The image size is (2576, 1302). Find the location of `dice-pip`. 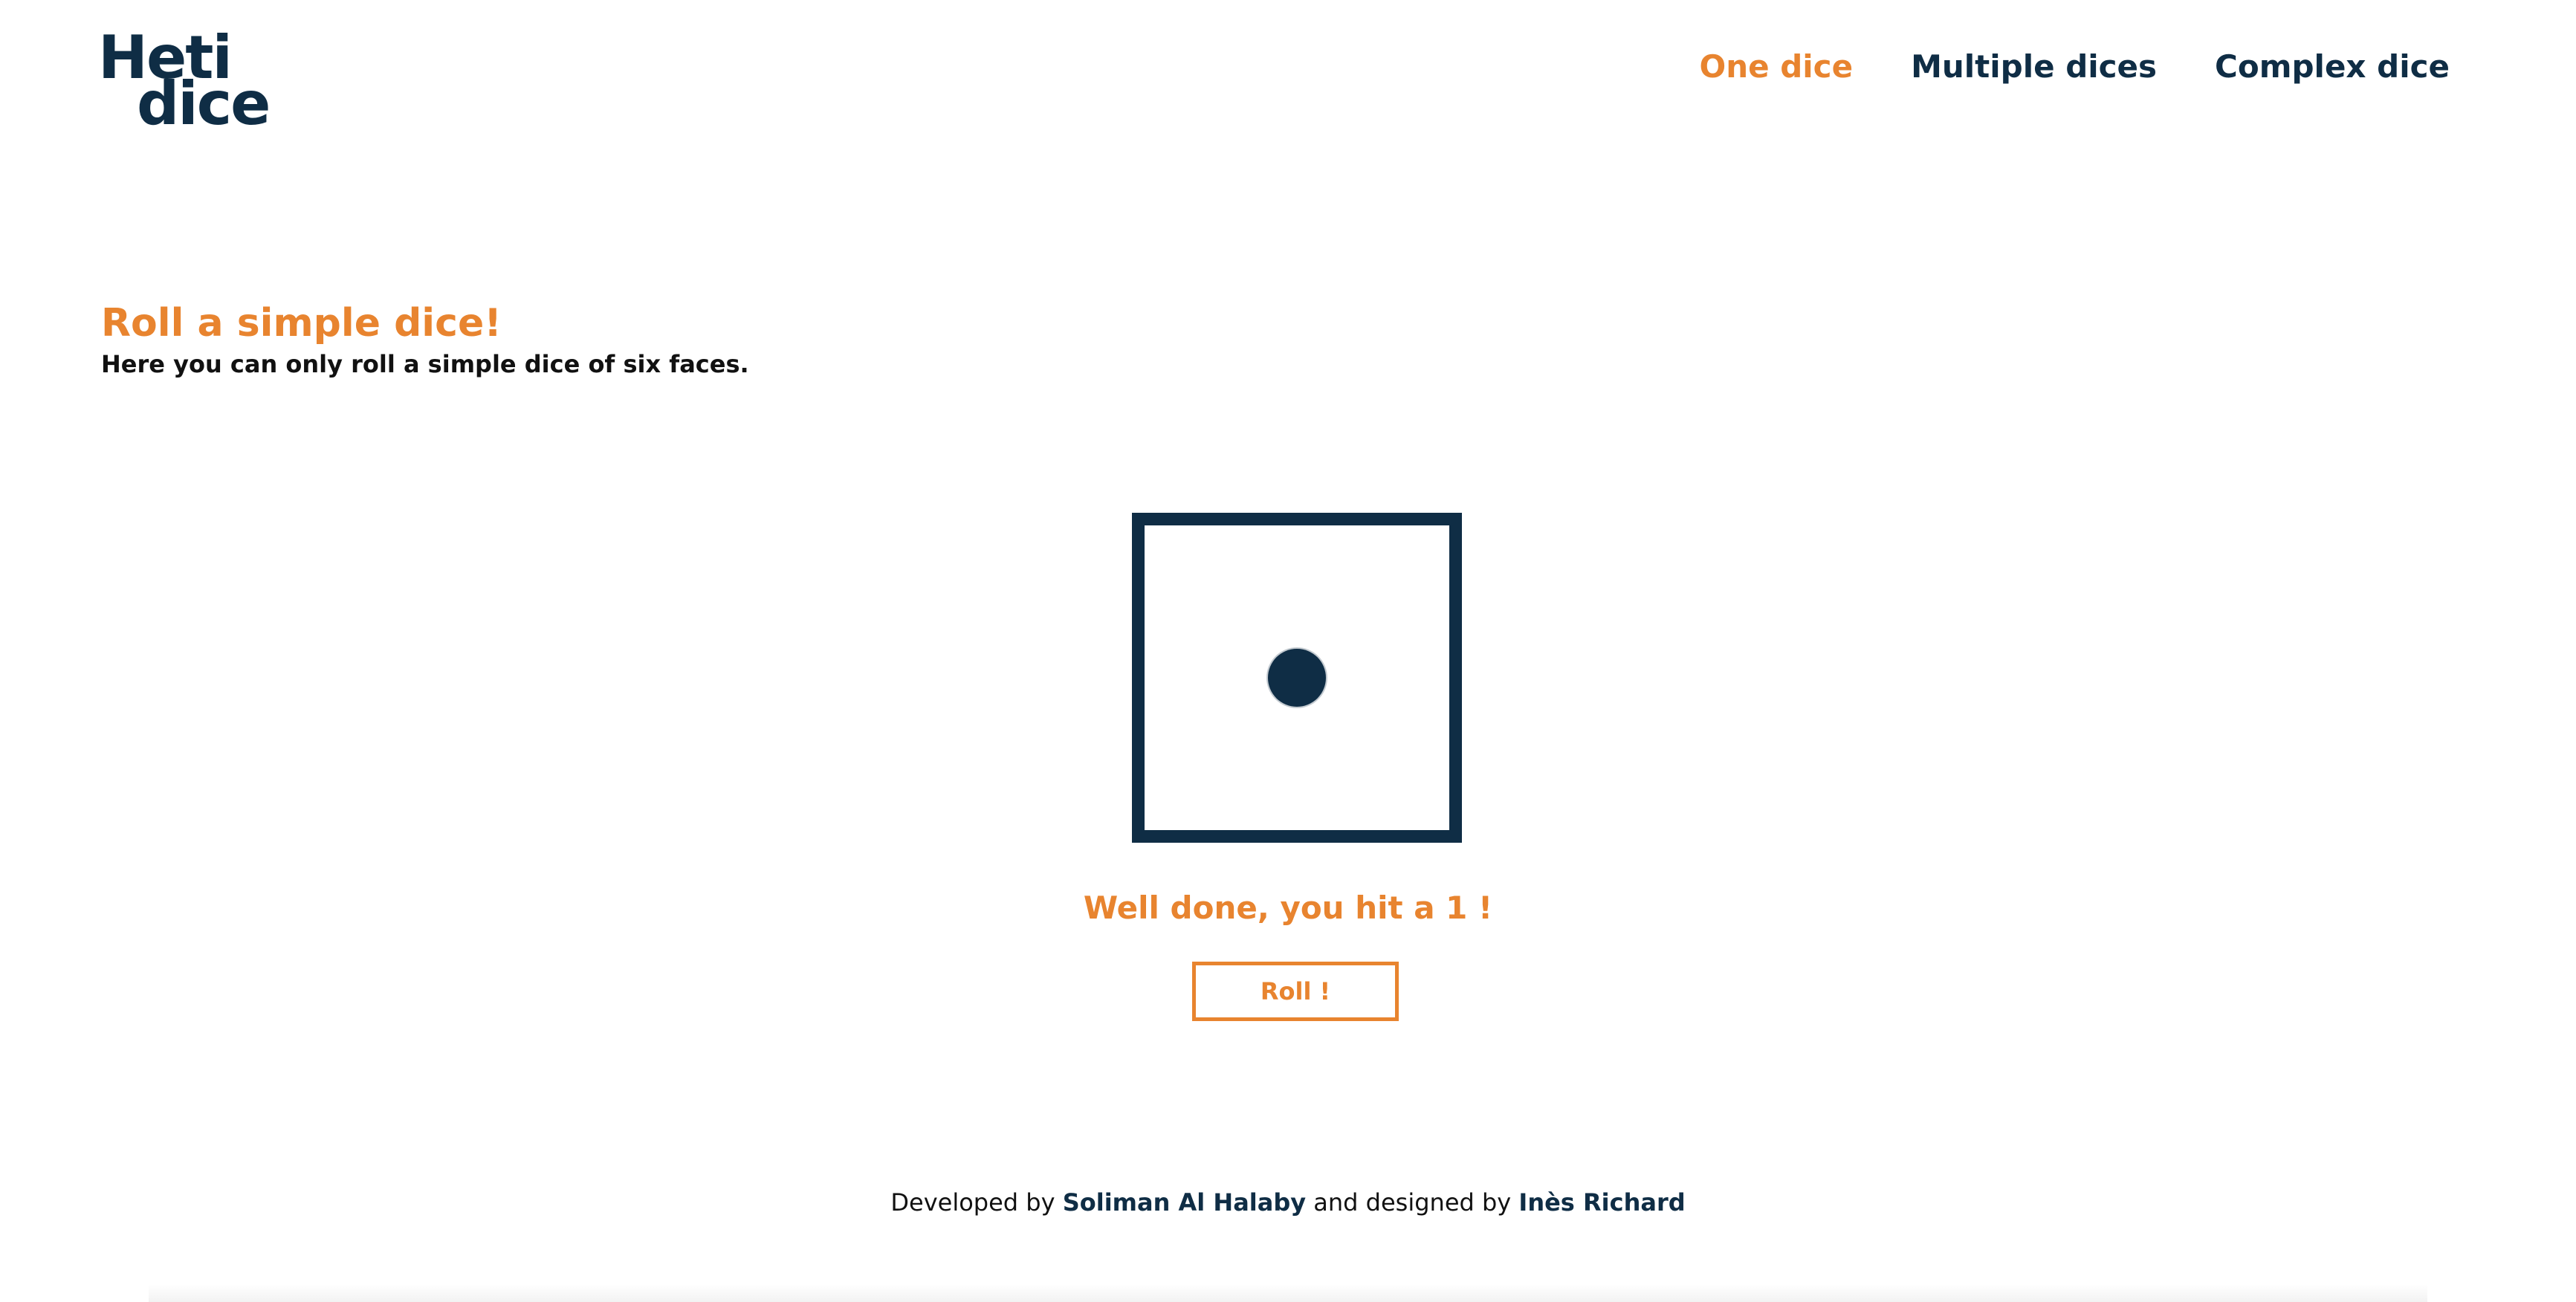

dice-pip is located at coordinates (1297, 678).